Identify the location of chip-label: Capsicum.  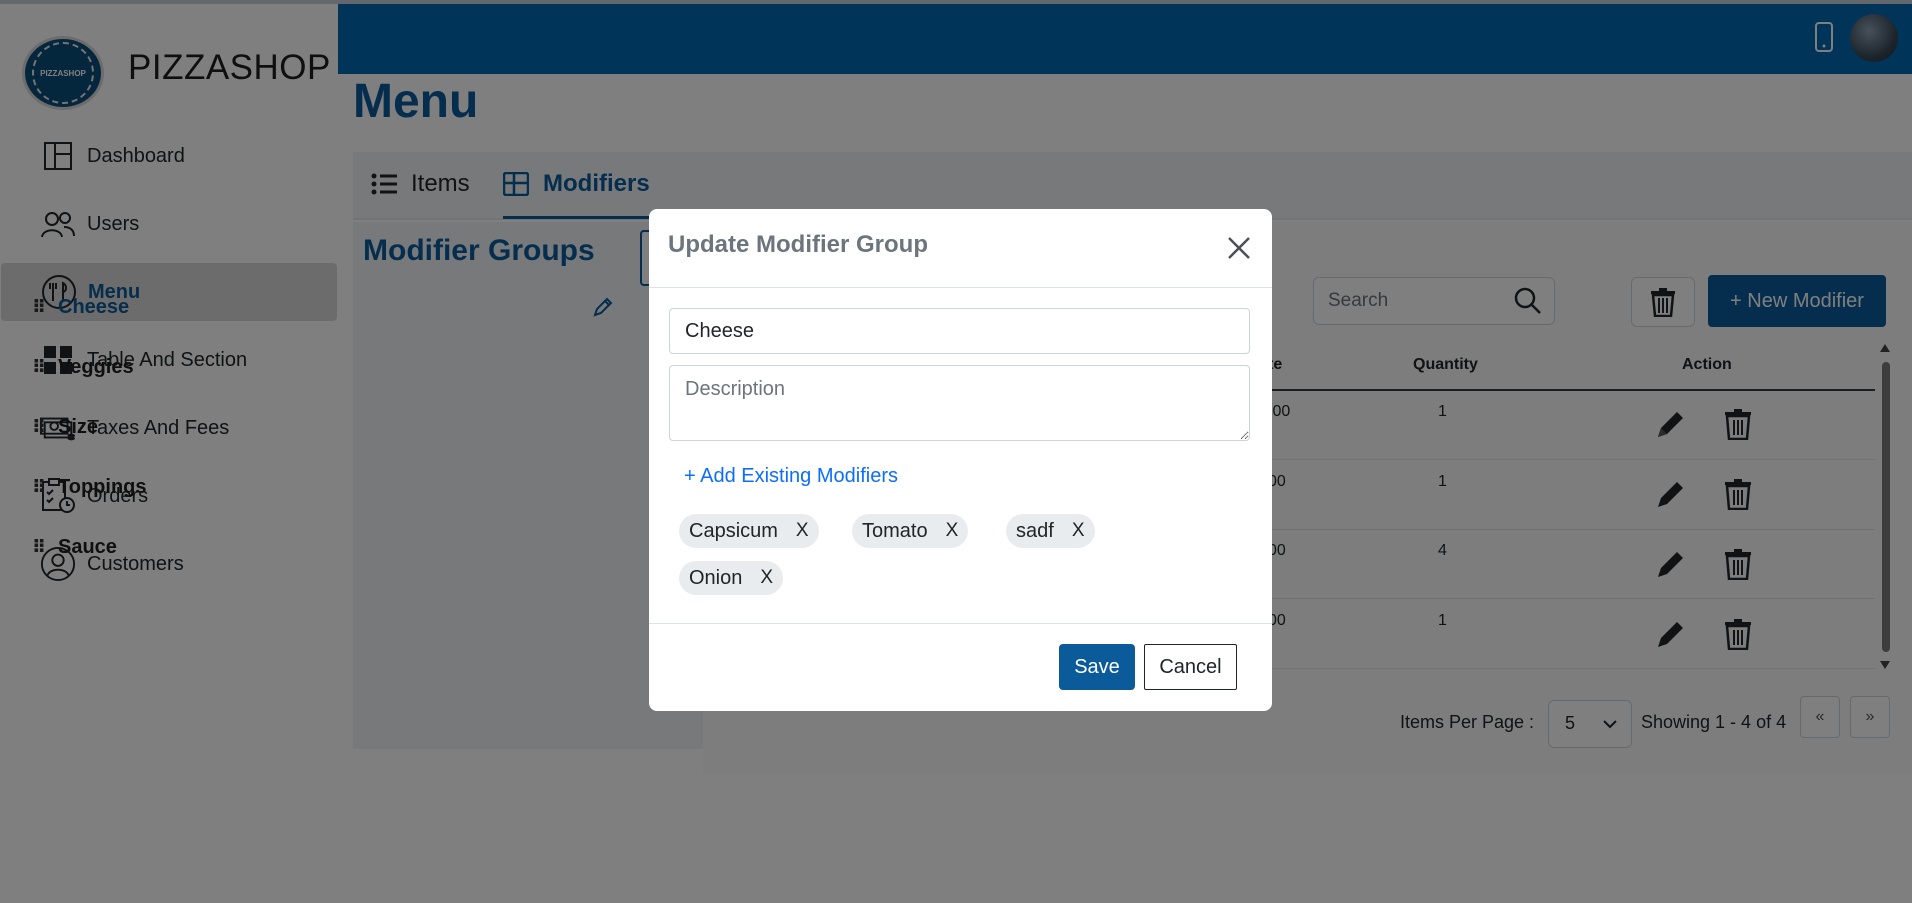
(733, 530).